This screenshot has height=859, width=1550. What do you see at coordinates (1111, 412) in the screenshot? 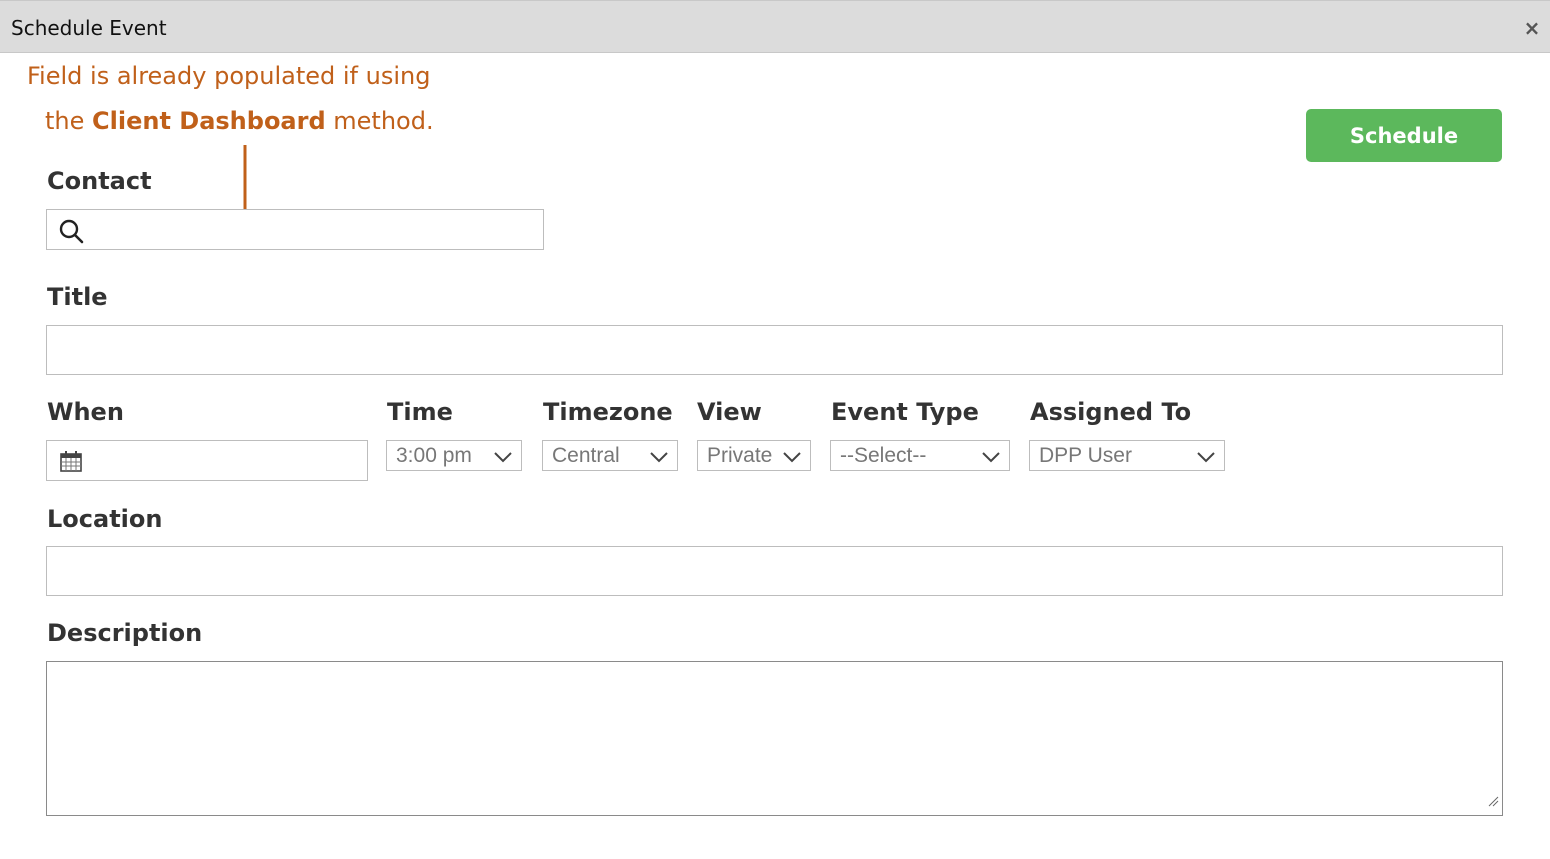
I see `assigned-to-label: Assigned To` at bounding box center [1111, 412].